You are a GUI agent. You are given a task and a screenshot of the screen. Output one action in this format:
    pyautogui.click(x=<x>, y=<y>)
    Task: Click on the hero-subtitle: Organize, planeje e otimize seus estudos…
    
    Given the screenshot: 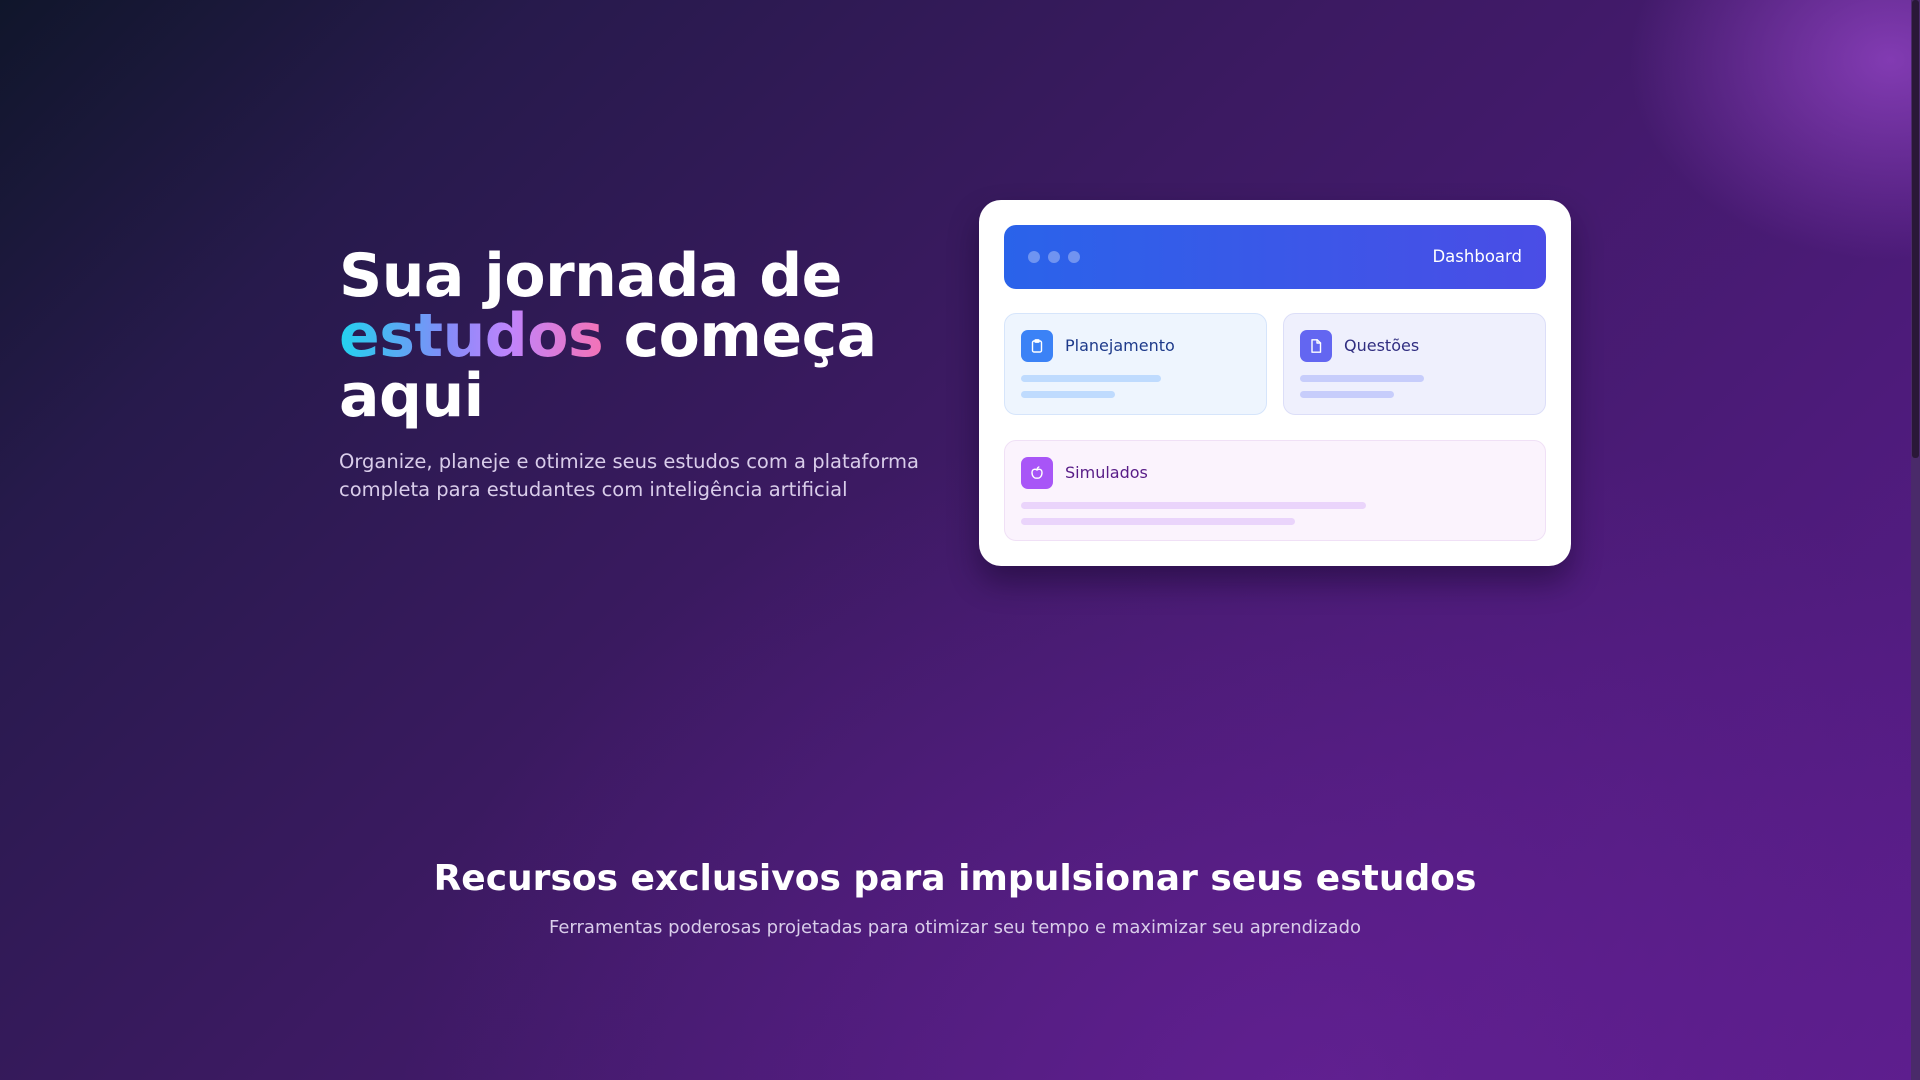 What is the action you would take?
    pyautogui.click(x=629, y=475)
    